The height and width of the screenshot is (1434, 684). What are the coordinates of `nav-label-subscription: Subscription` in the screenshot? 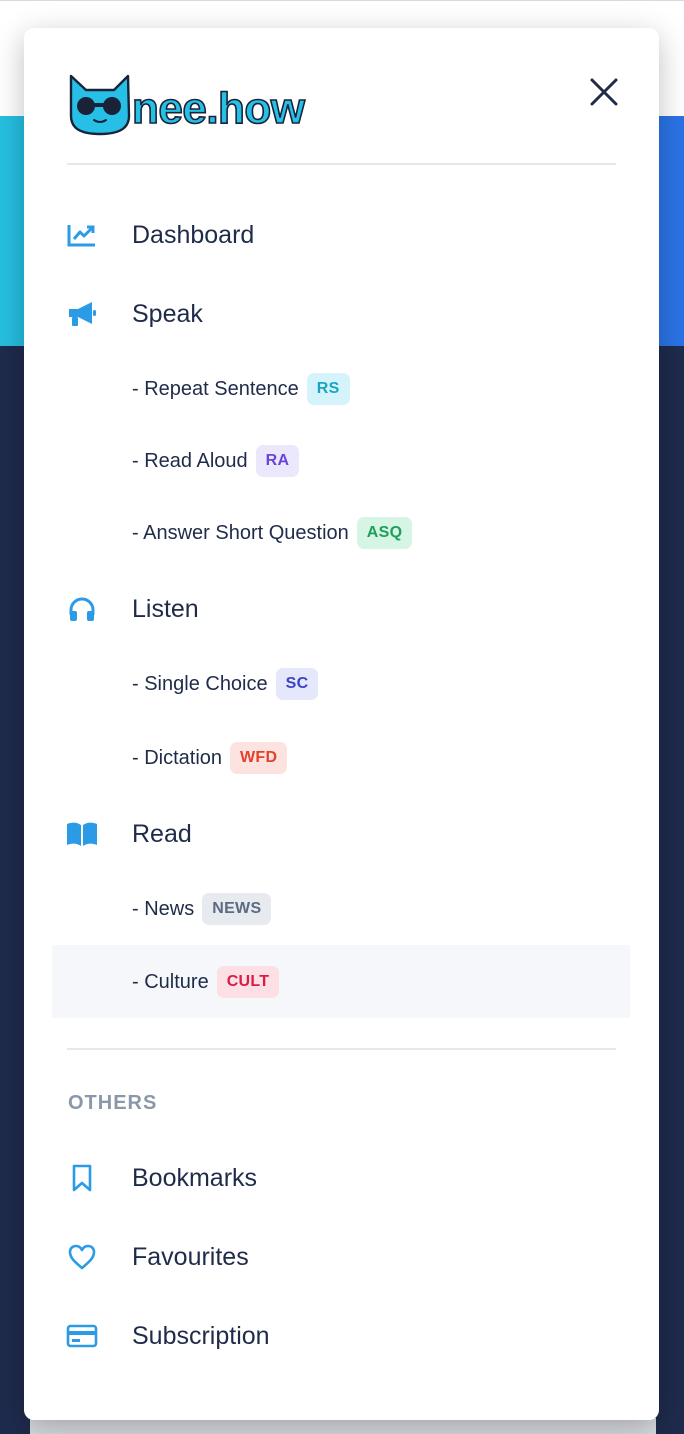 It's located at (201, 1335).